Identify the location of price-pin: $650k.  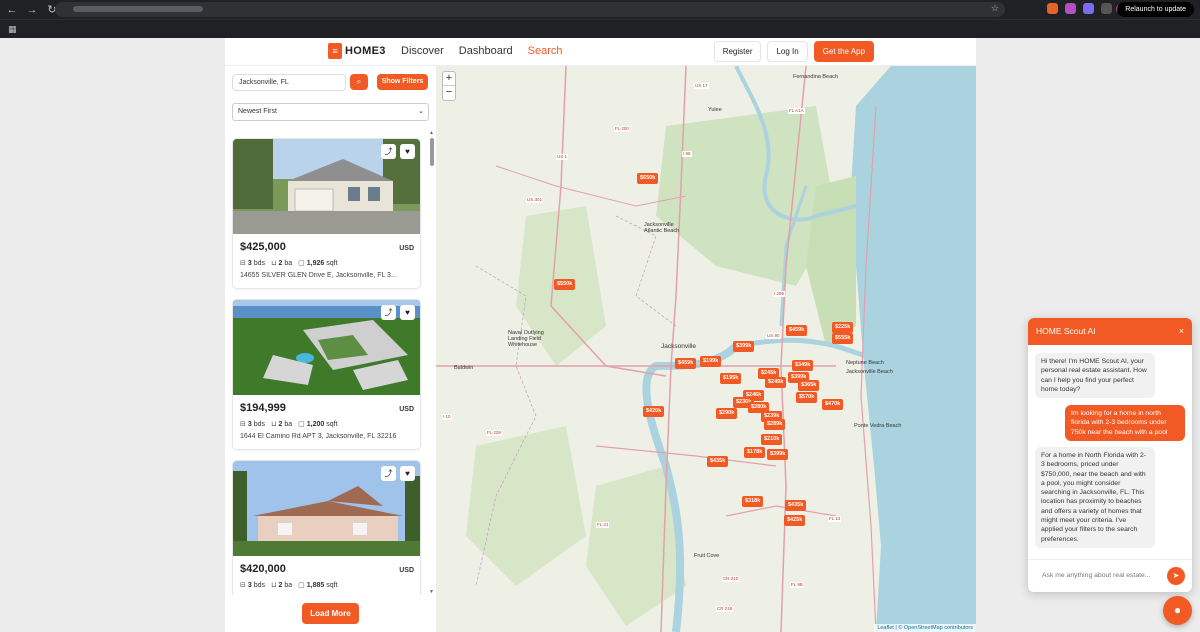
(648, 178).